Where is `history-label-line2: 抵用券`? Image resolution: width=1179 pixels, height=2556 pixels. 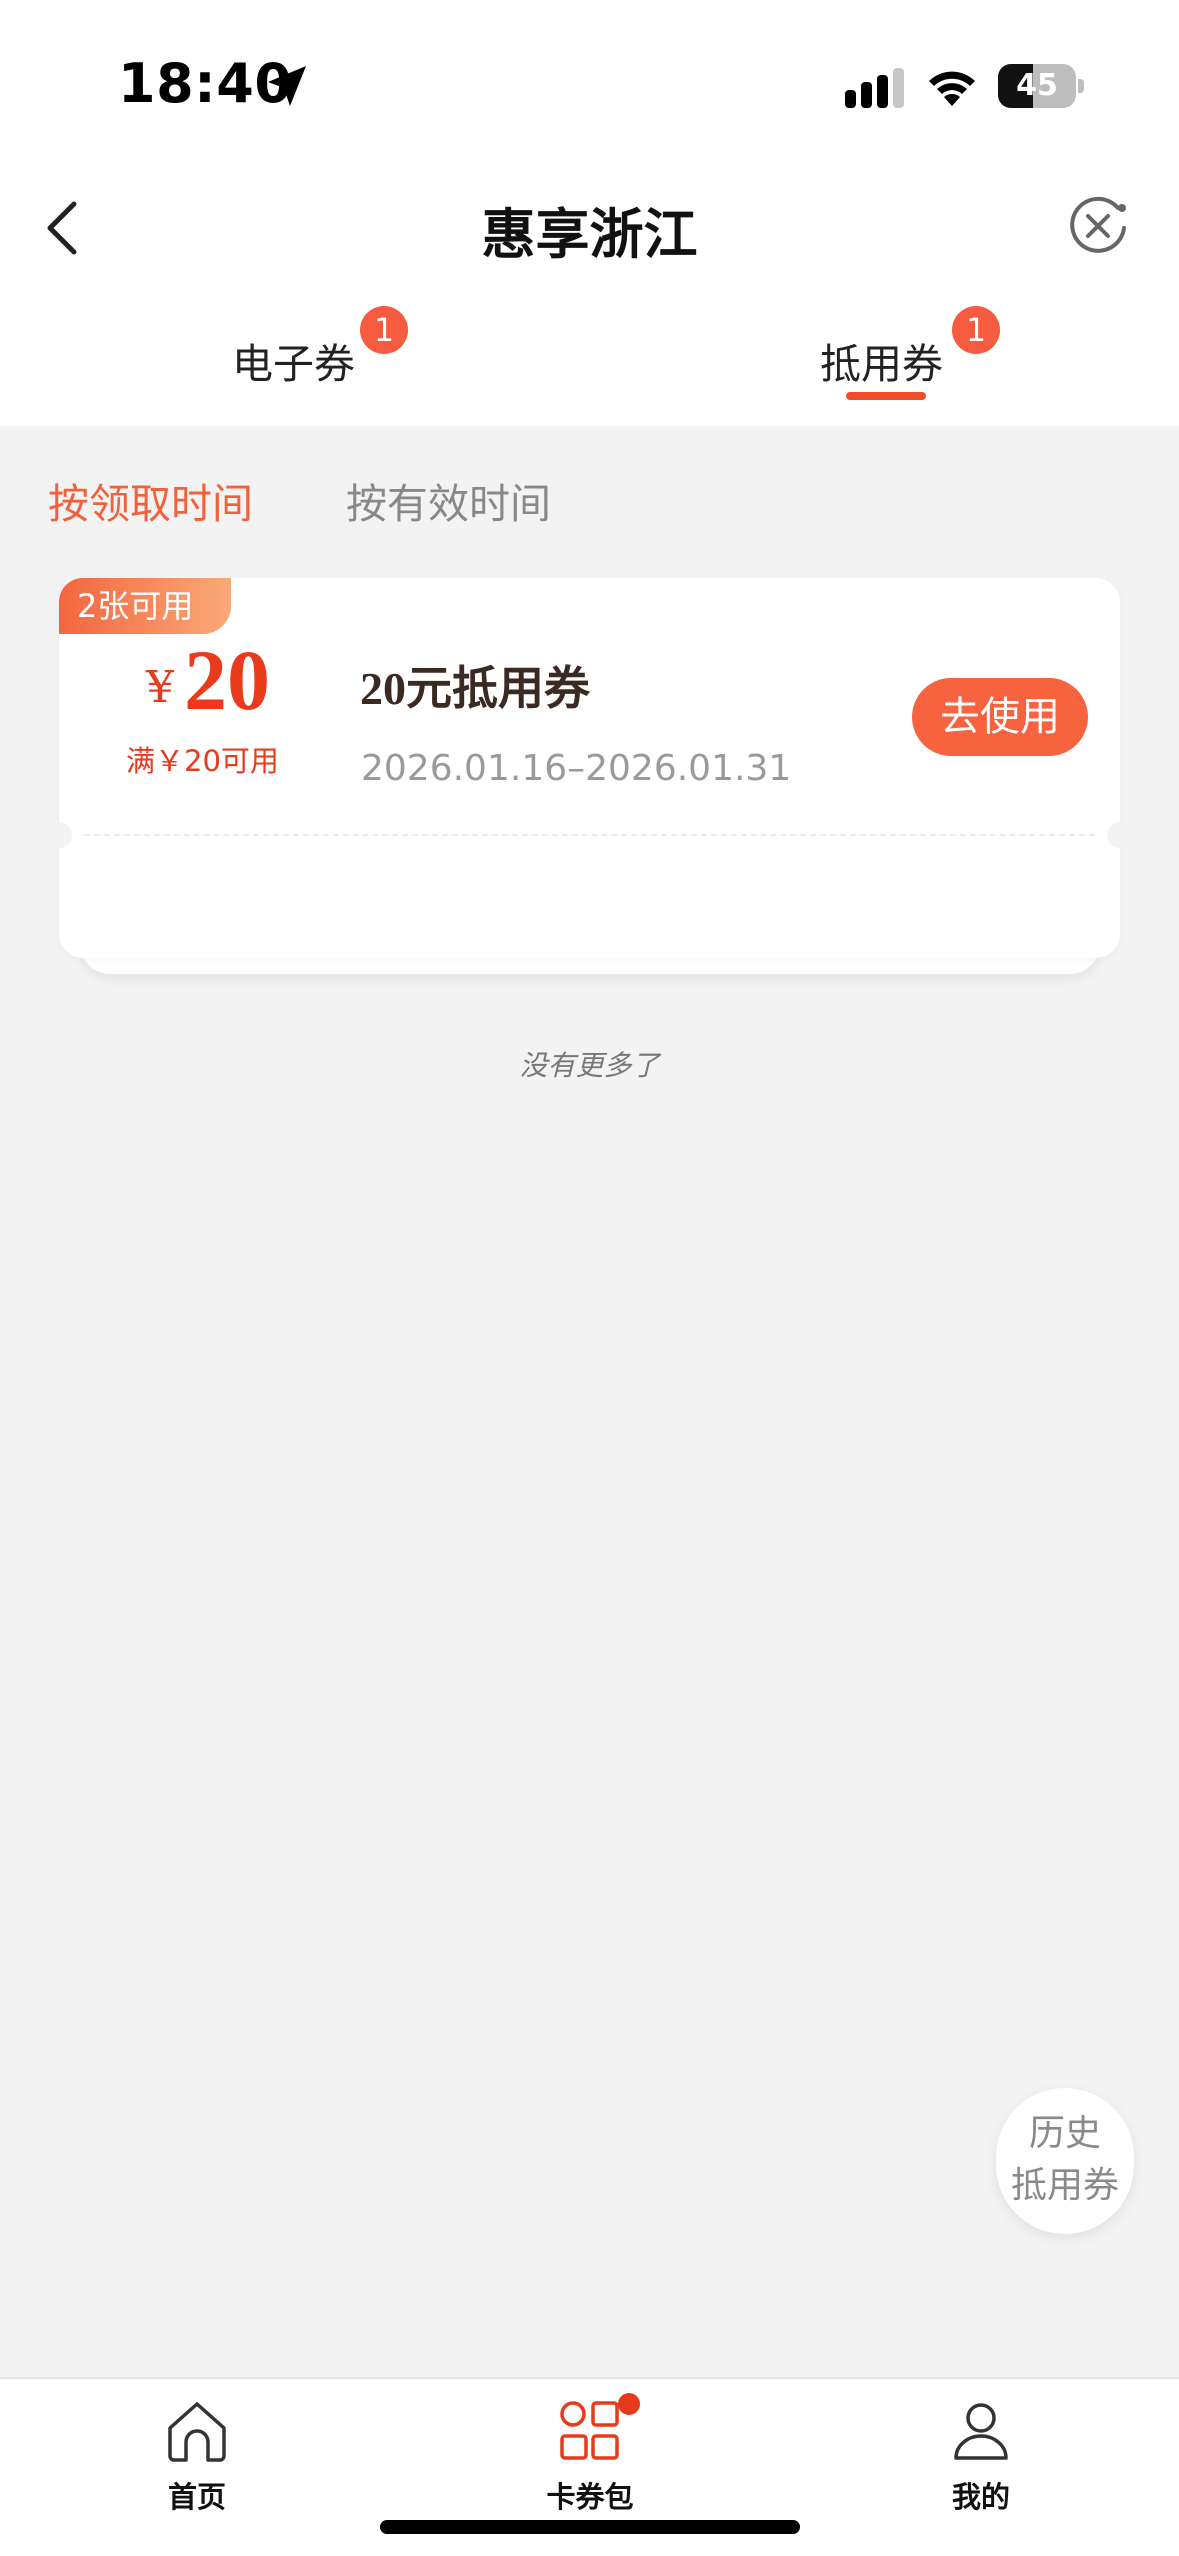
history-label-line2: 抵用券 is located at coordinates (1064, 2185).